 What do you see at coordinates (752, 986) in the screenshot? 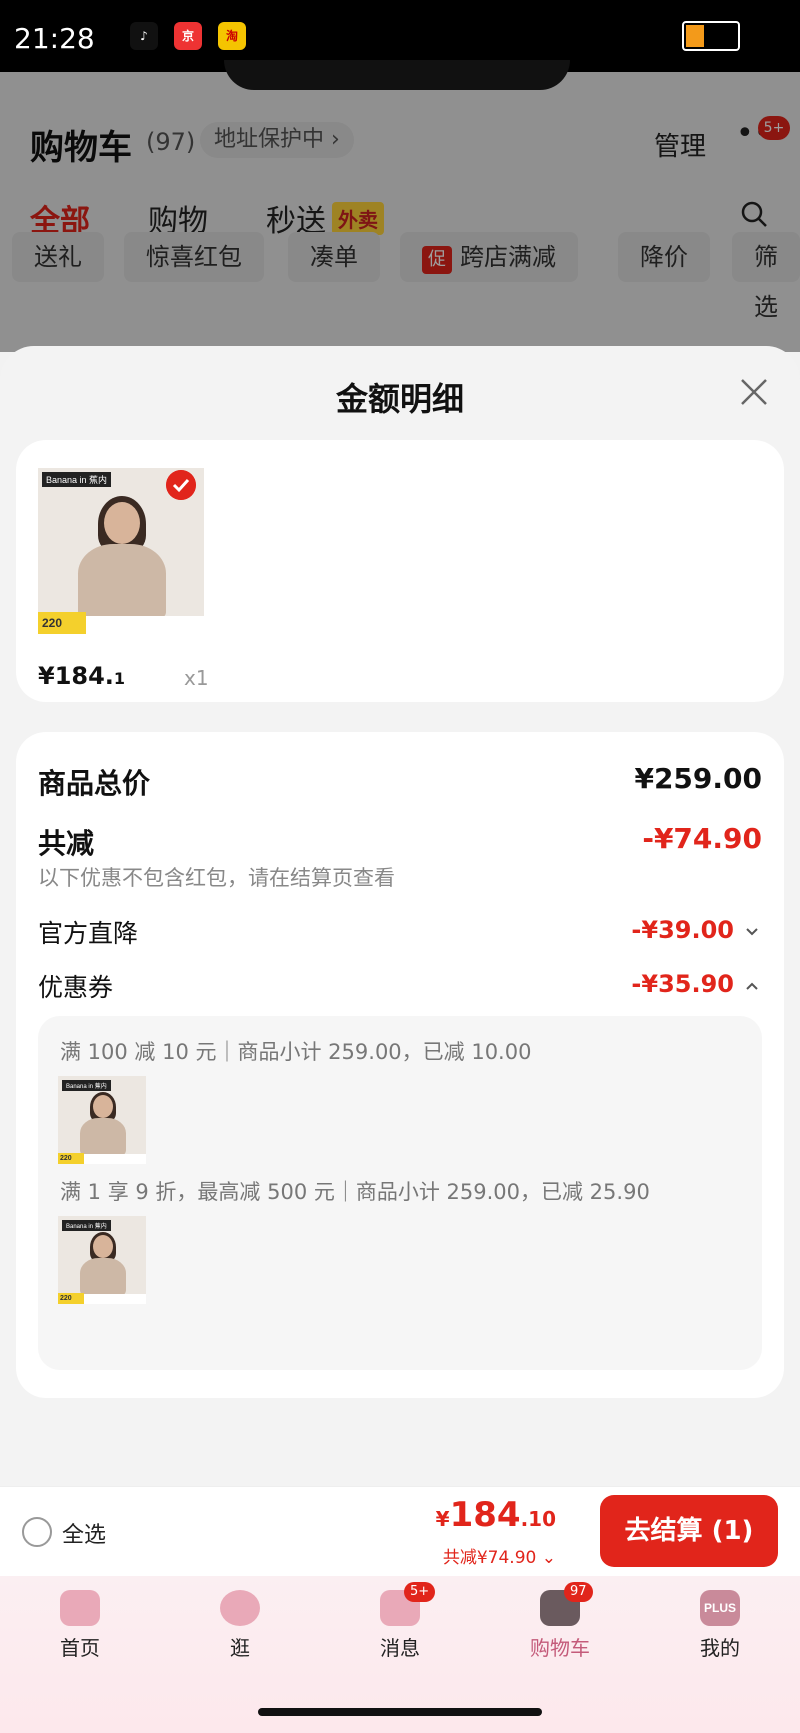
I see `chevron-up-icon` at bounding box center [752, 986].